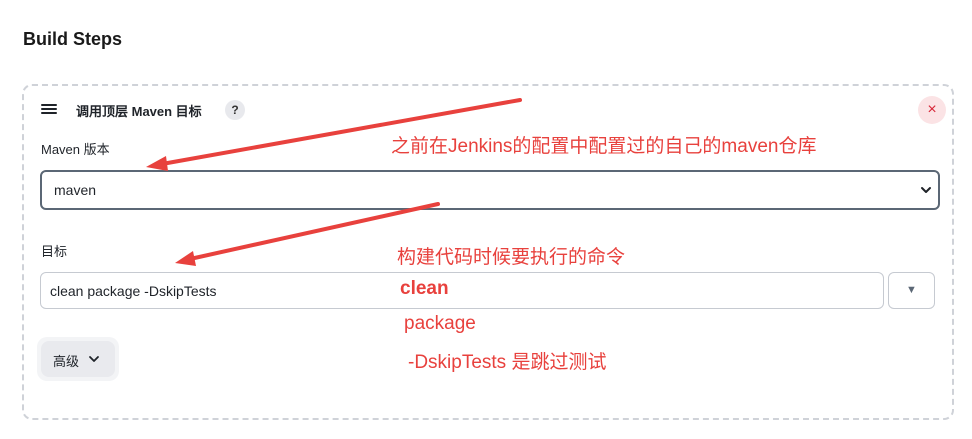 The width and height of the screenshot is (972, 439). What do you see at coordinates (133, 291) in the screenshot?
I see `goals-value: clean package -DskipTests` at bounding box center [133, 291].